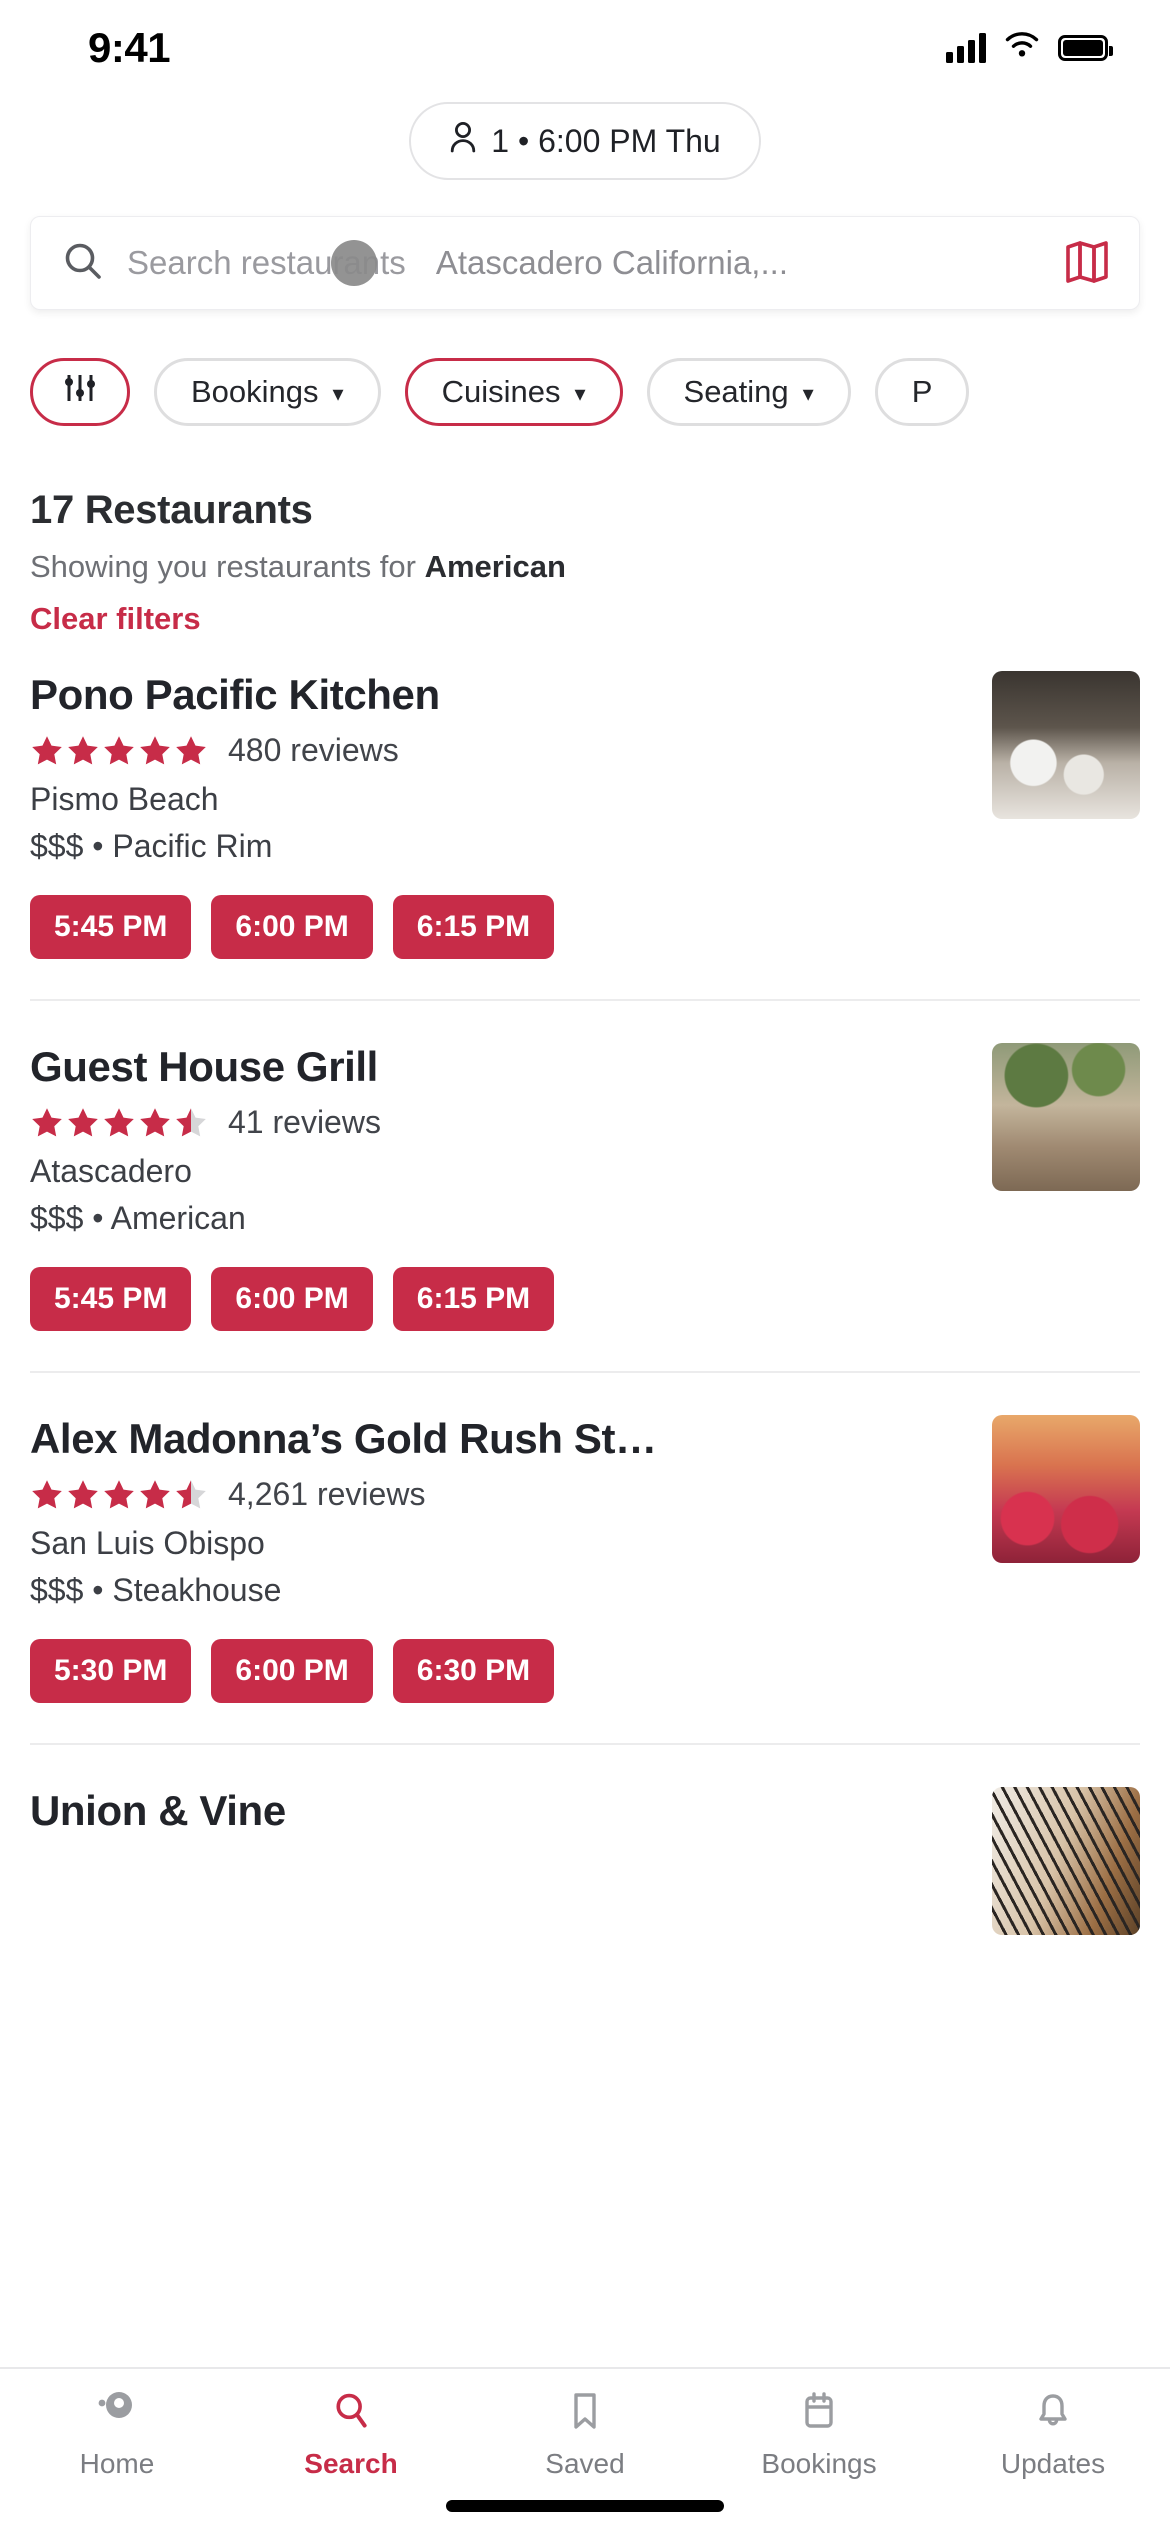 This screenshot has height=2532, width=1170. Describe the element at coordinates (204, 1066) in the screenshot. I see `restaurant-name: Guest House Grill` at that location.